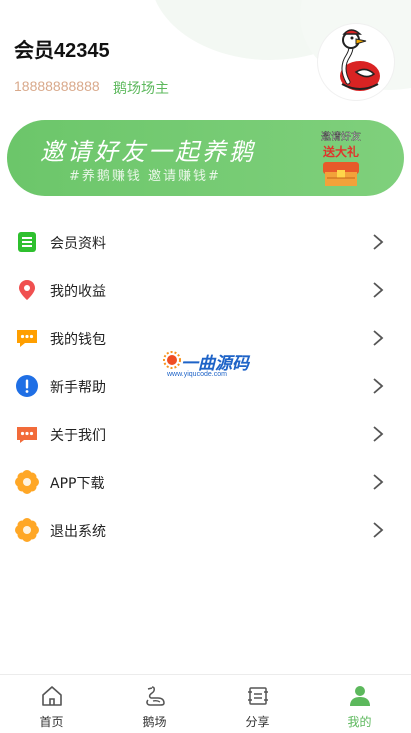 This screenshot has width=411, height=733. What do you see at coordinates (78, 244) in the screenshot?
I see `menu-item-label: 会员资料` at bounding box center [78, 244].